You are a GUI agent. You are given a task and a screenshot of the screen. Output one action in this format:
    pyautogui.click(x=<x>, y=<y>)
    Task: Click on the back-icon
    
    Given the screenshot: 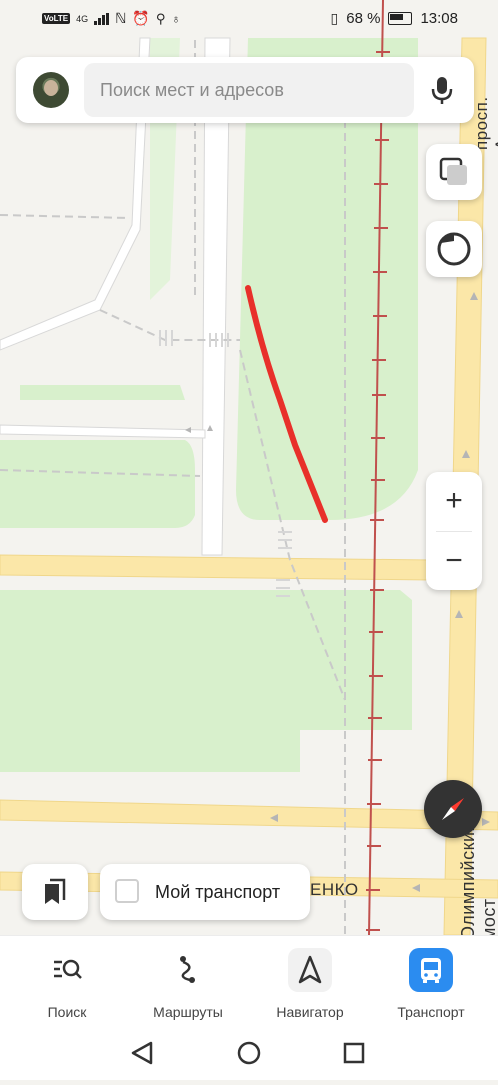 What is the action you would take?
    pyautogui.click(x=142, y=1053)
    